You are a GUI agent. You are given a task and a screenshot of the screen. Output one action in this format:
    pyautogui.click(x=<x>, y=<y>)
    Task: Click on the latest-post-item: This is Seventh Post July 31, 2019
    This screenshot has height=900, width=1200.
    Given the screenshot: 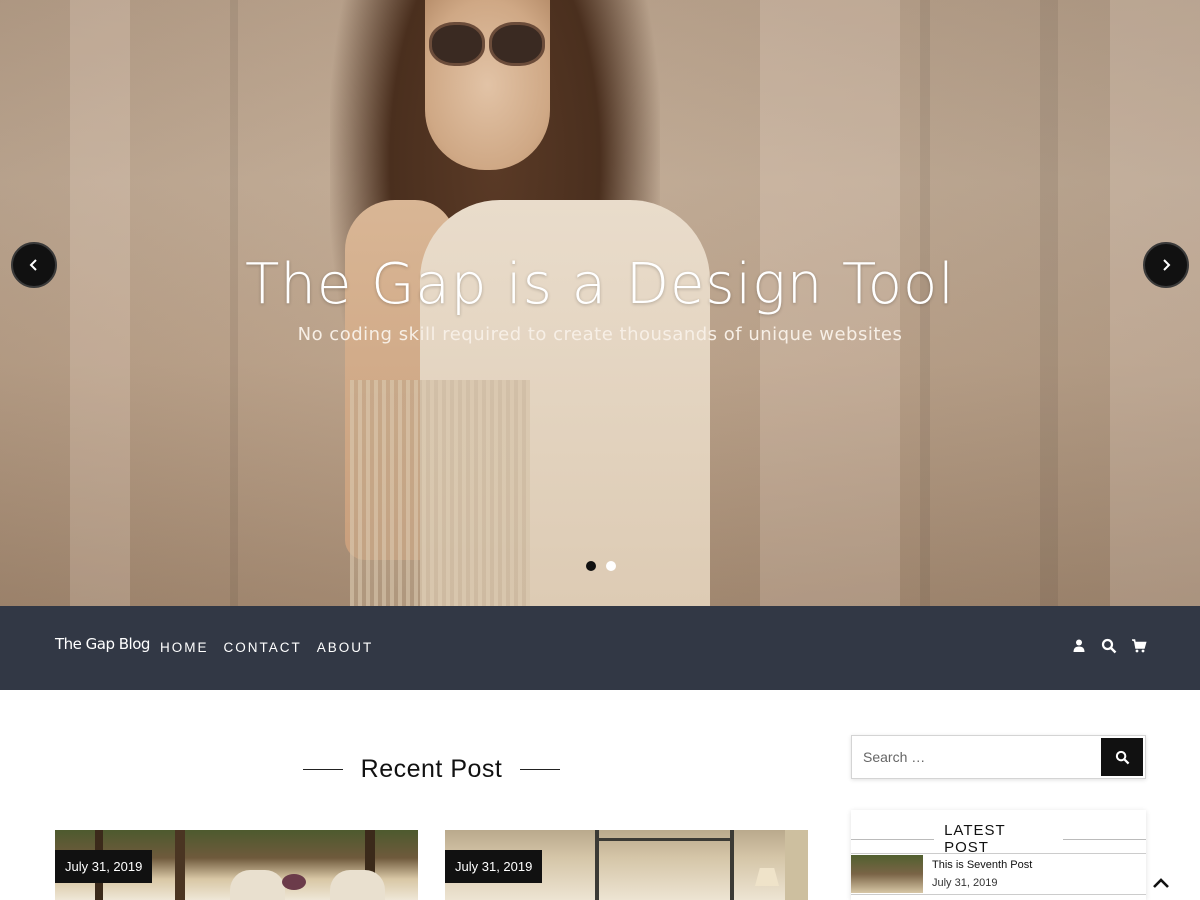 What is the action you would take?
    pyautogui.click(x=998, y=873)
    